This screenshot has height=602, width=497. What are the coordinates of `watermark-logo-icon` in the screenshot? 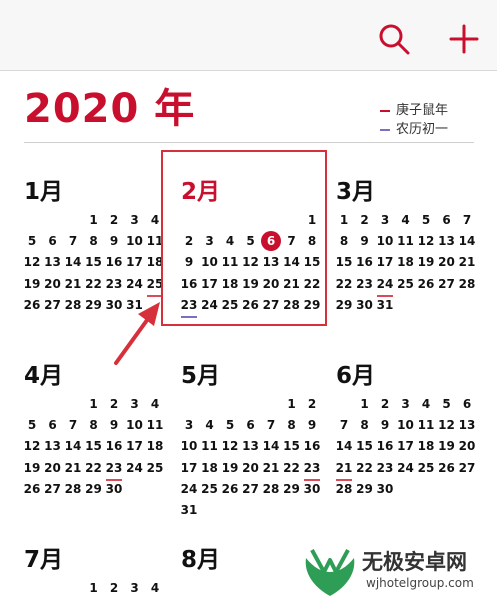 It's located at (330, 572).